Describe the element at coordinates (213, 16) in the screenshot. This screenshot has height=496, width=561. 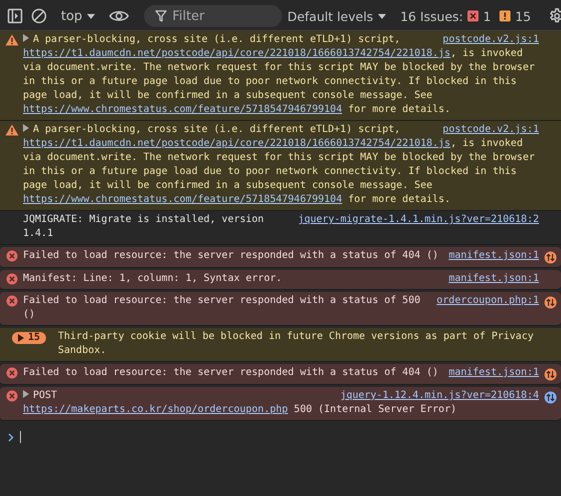
I see `filter-field: Filter` at that location.